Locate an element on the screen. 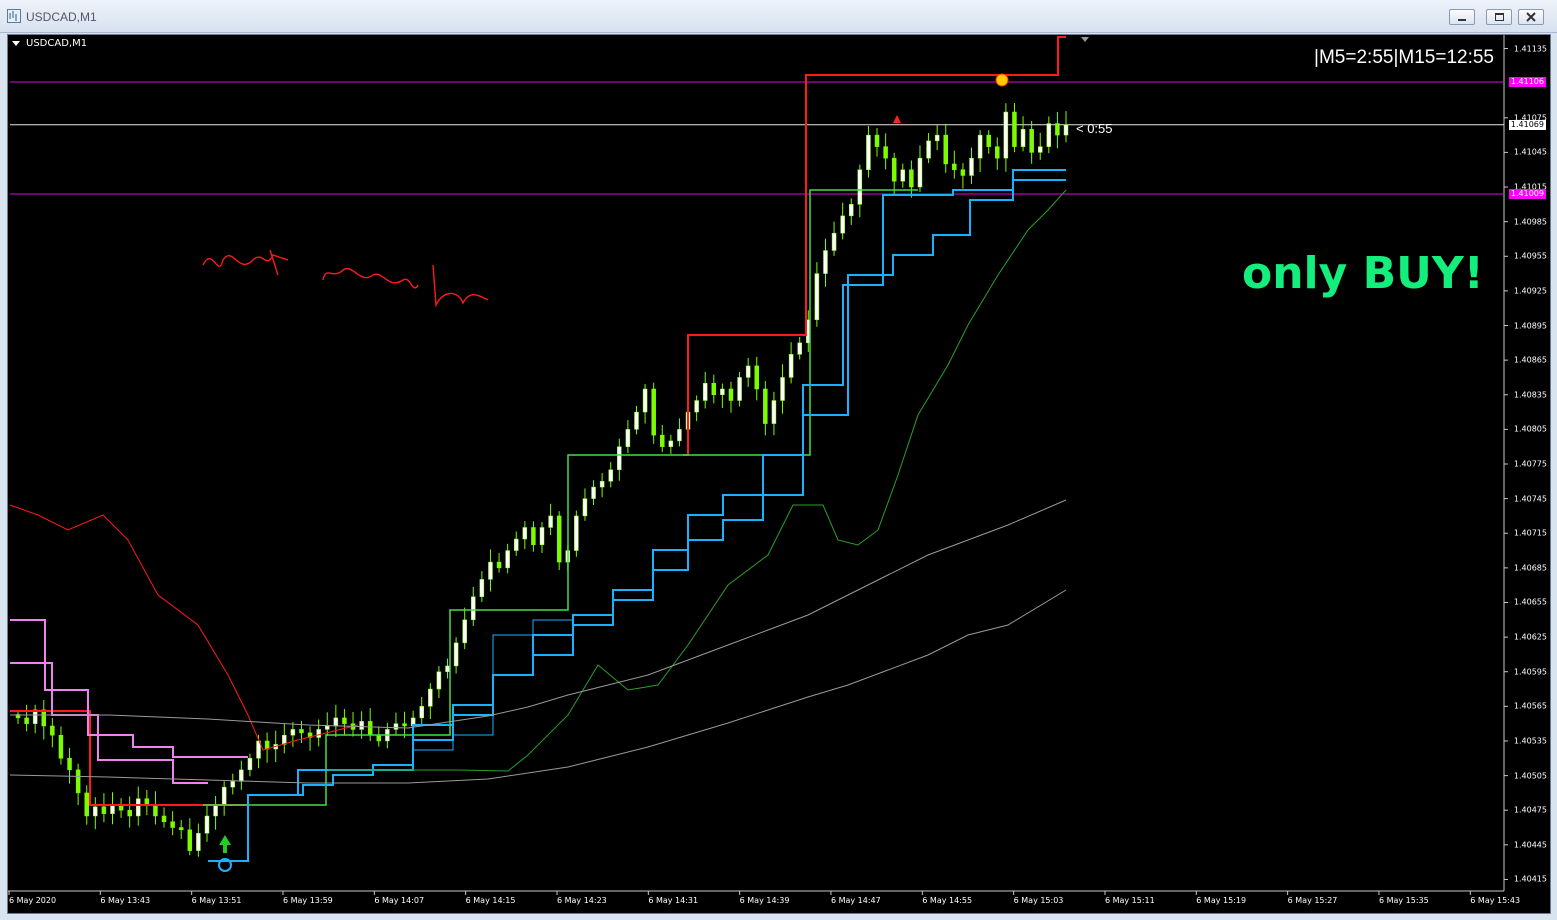 This screenshot has width=1557, height=920. price-tick-label: 1.40505 is located at coordinates (1530, 776).